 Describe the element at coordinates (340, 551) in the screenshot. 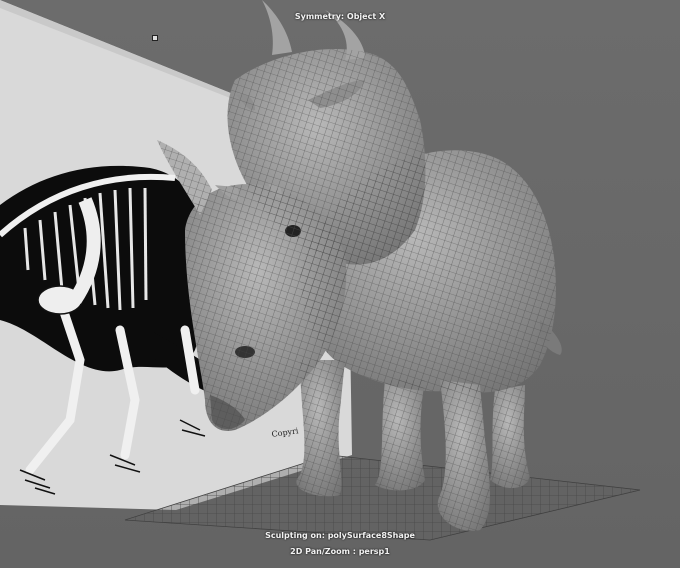

I see `pan-zoom-label: 2D Pan/Zoom : persp1` at that location.